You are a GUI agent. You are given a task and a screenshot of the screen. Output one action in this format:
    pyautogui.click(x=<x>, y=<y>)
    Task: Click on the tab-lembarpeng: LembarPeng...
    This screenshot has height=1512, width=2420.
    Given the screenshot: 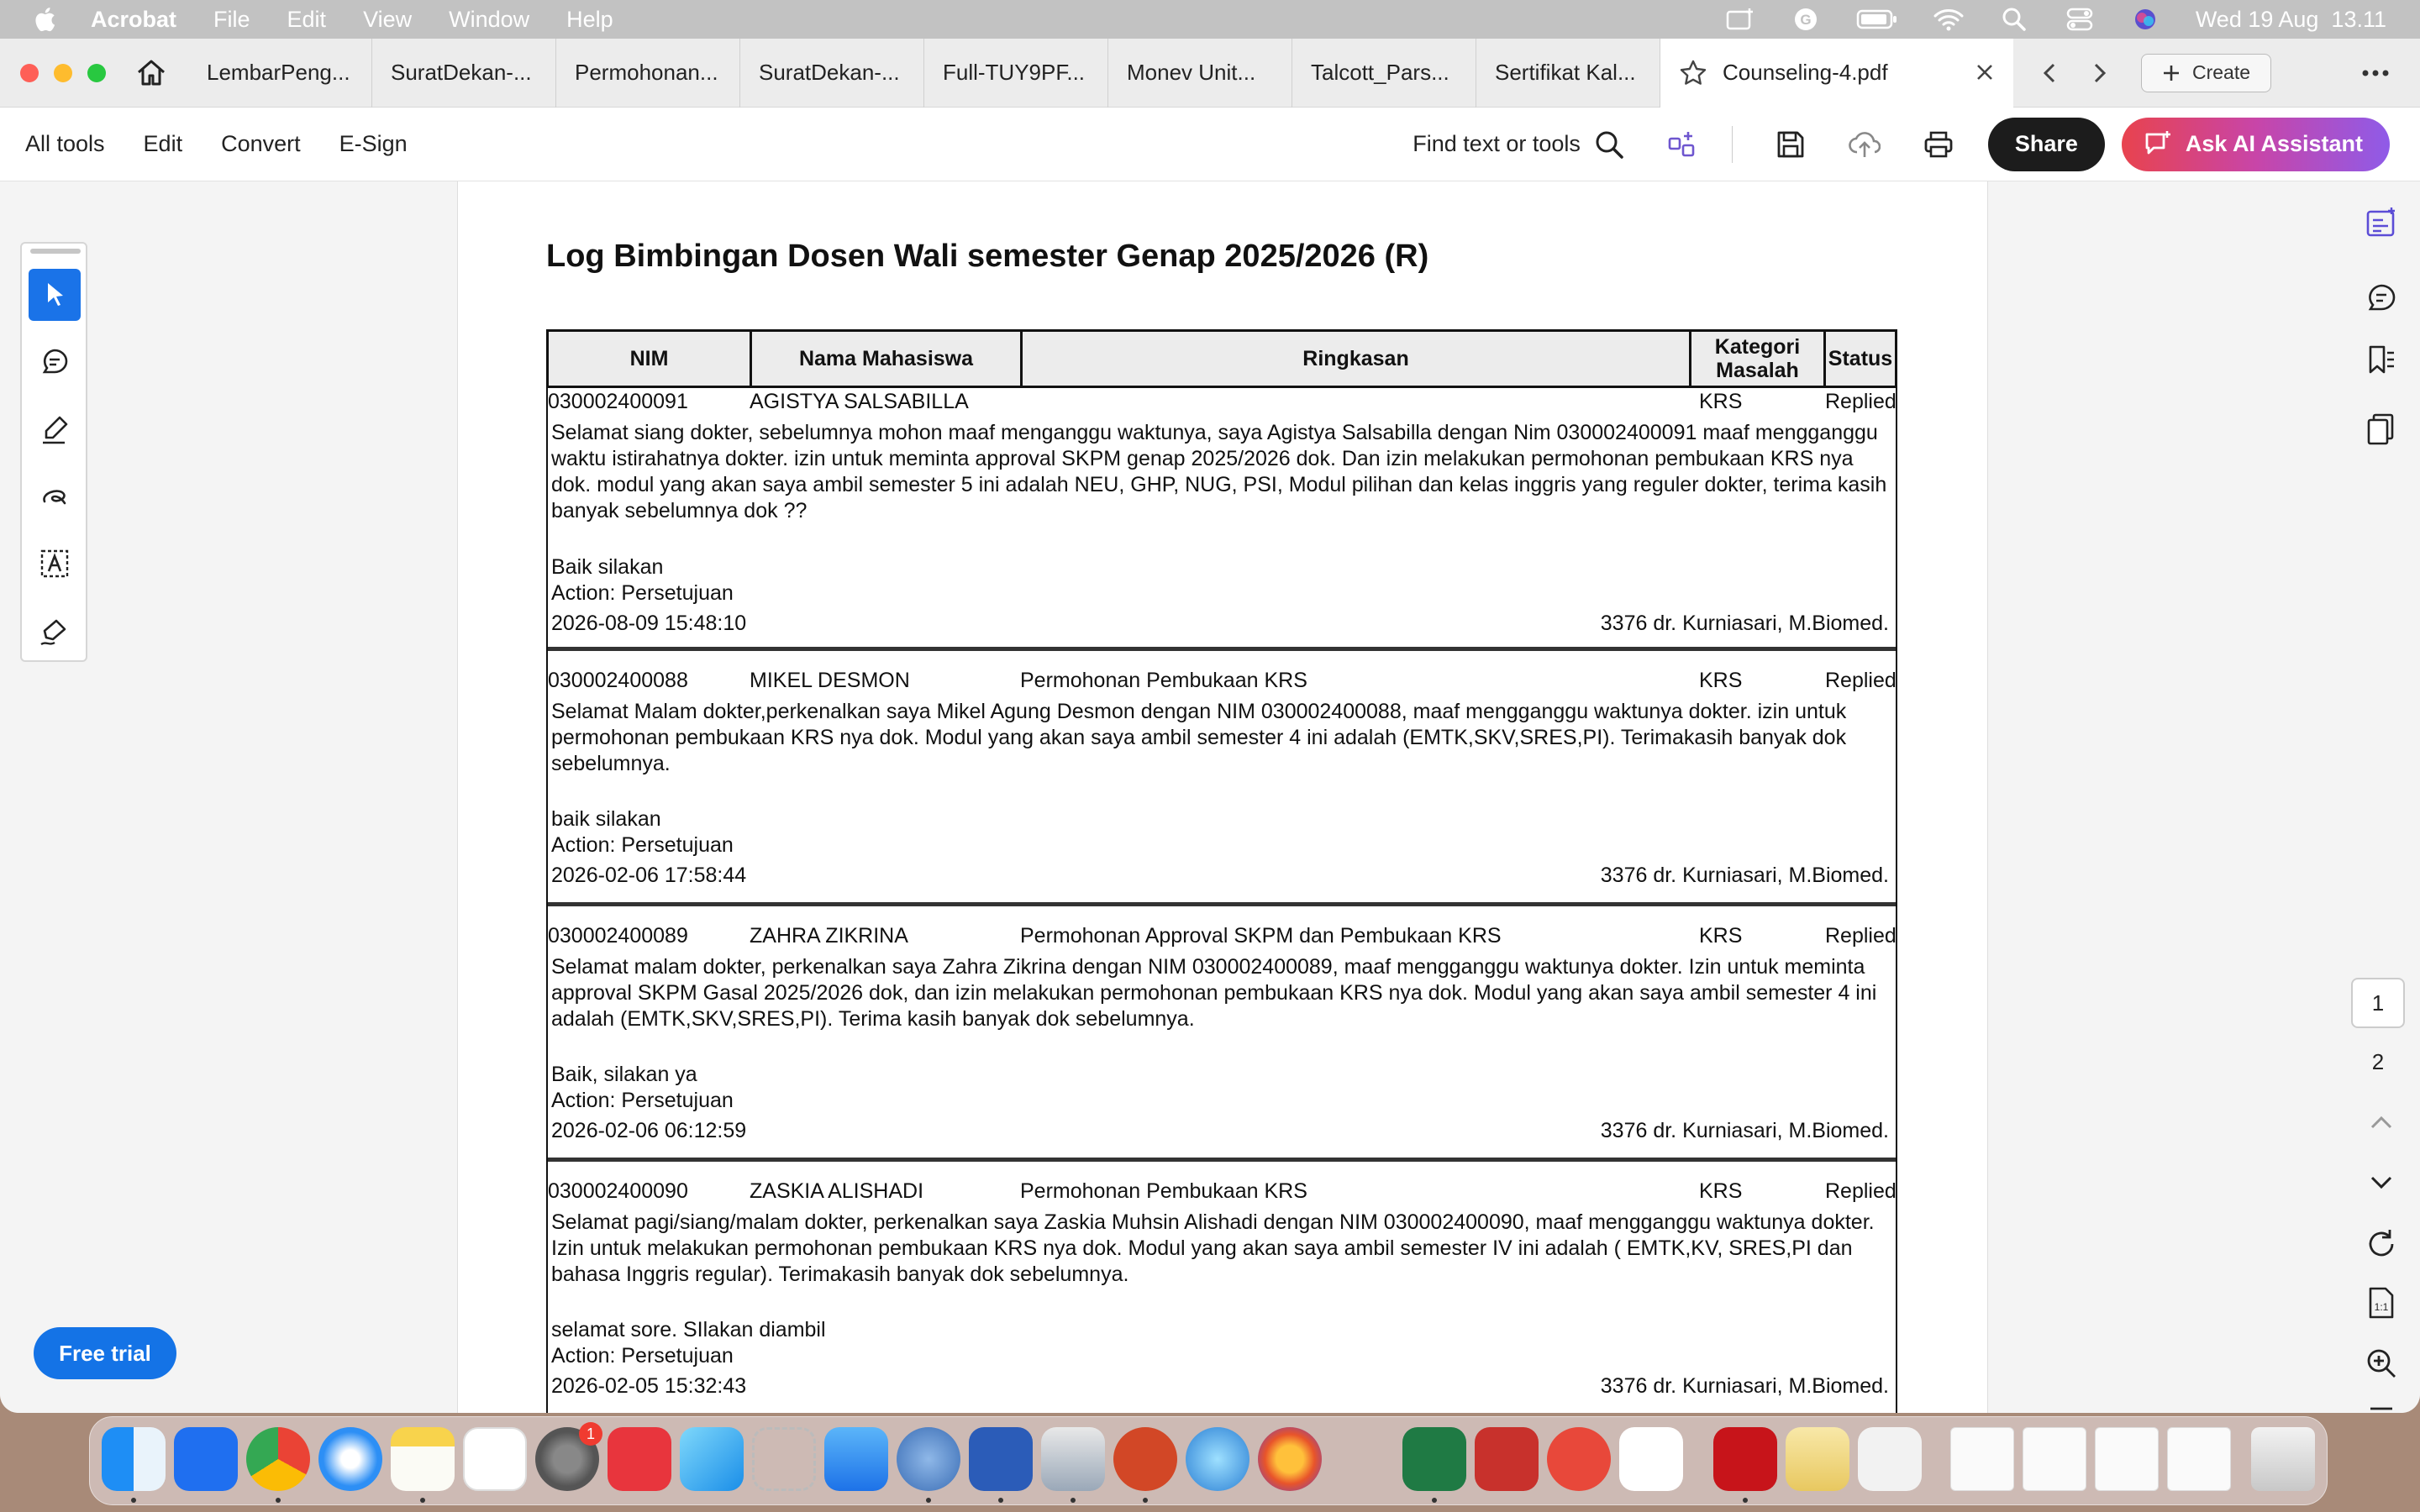 What is the action you would take?
    pyautogui.click(x=280, y=73)
    